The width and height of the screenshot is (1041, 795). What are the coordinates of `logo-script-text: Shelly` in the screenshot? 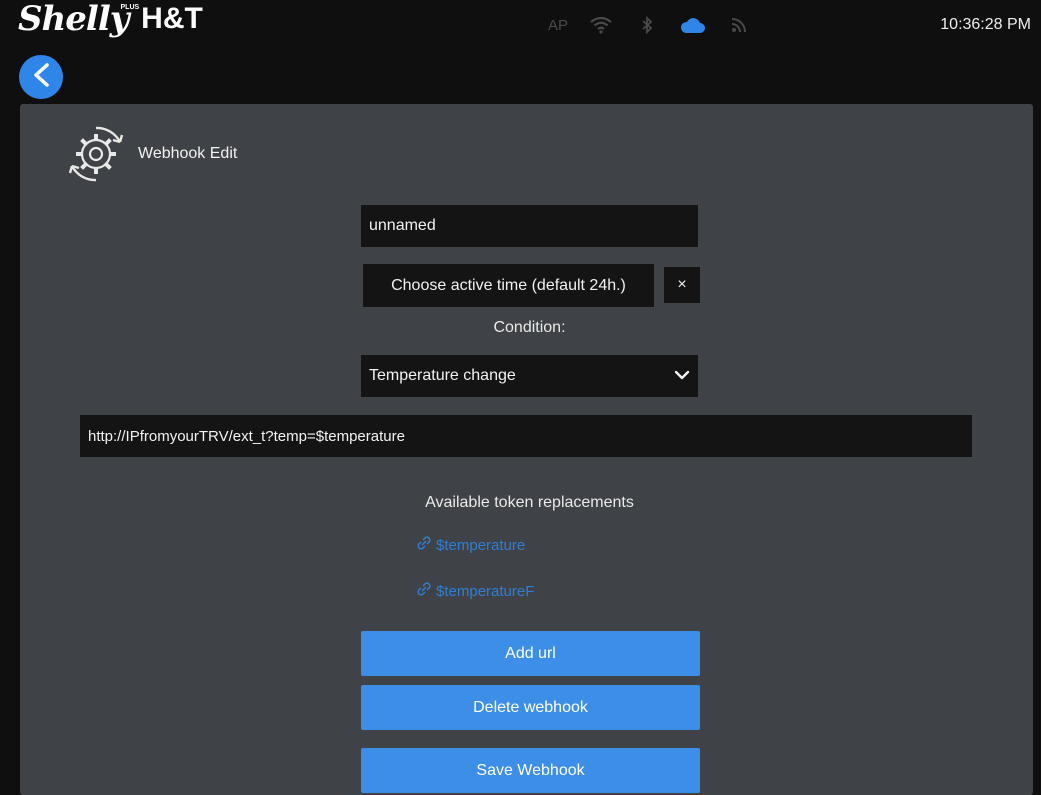 It's located at (73, 19).